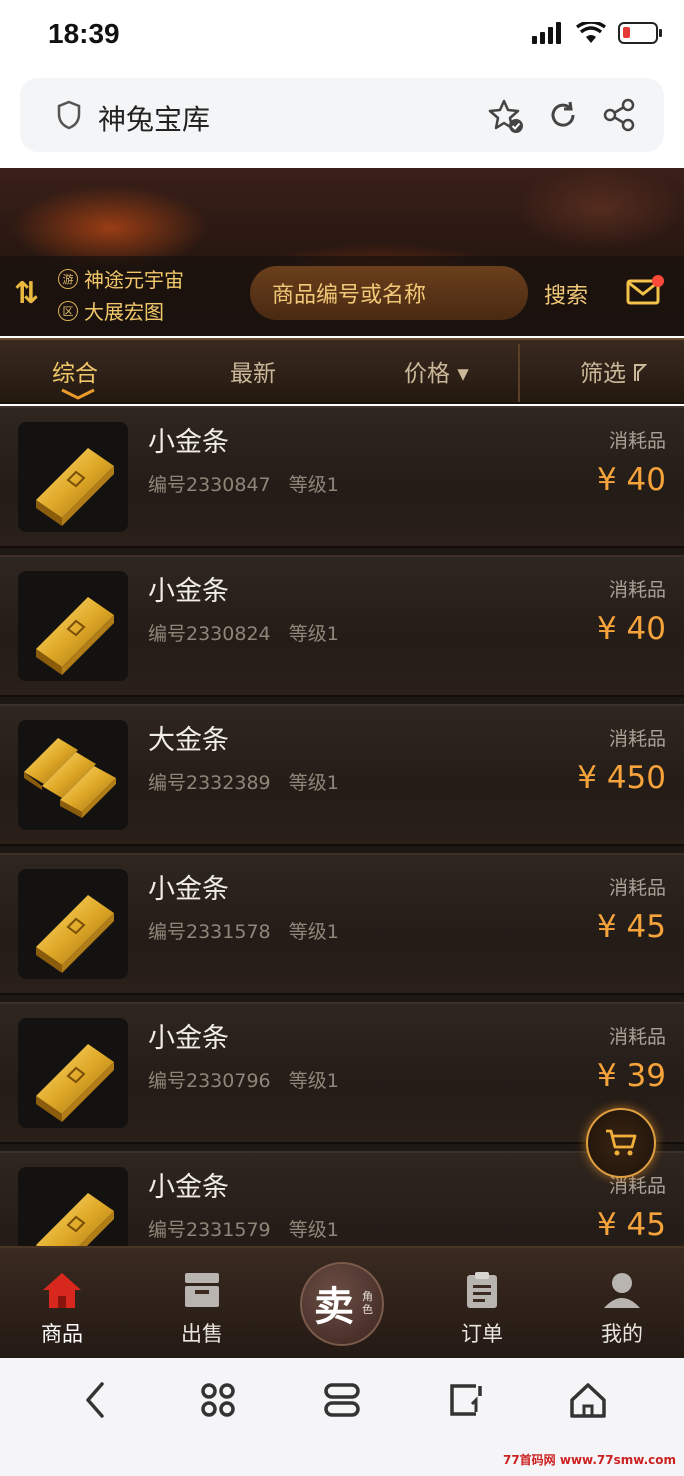 The image size is (684, 1476). Describe the element at coordinates (466, 1400) in the screenshot. I see `page-count-icon` at that location.